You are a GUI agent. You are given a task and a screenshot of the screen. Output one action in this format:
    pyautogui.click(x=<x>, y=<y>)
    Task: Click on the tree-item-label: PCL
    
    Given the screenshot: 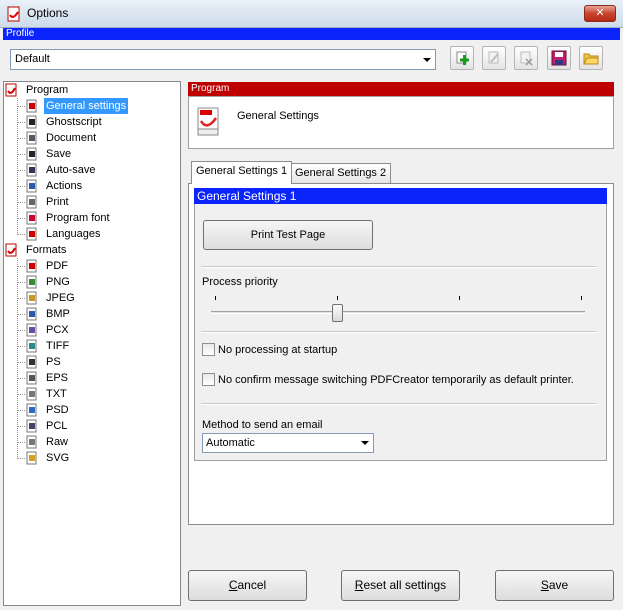 What is the action you would take?
    pyautogui.click(x=57, y=426)
    